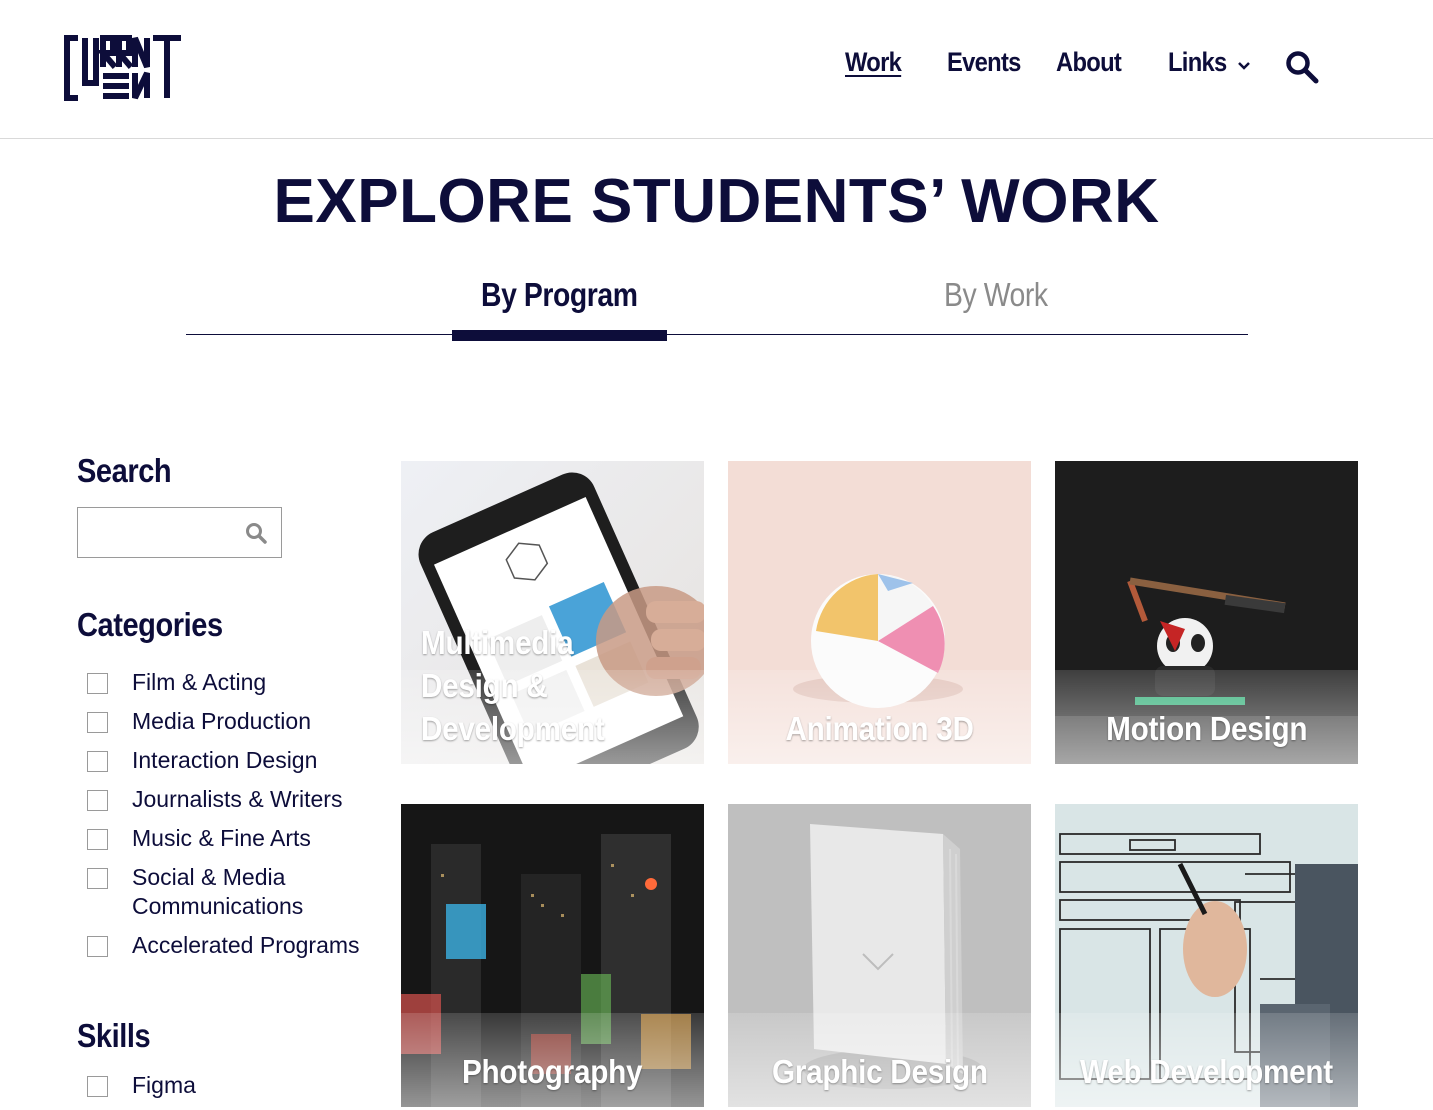  Describe the element at coordinates (124, 470) in the screenshot. I see `search-heading: Search` at that location.